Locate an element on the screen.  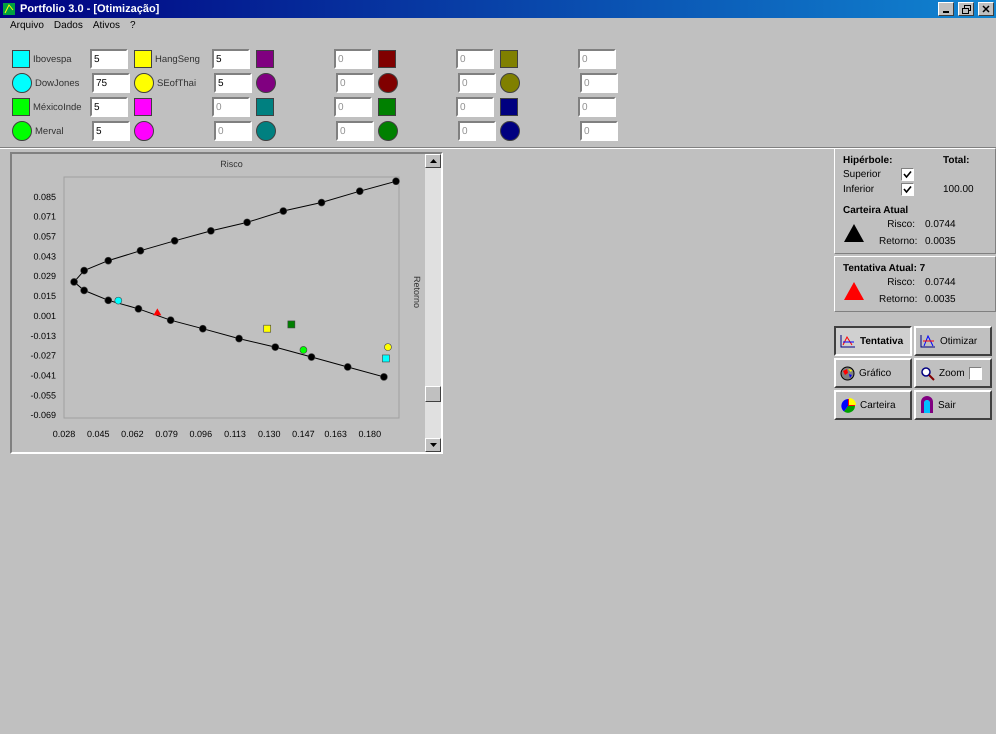
section-title: Tentativa Atual: 7 is located at coordinates (884, 268).